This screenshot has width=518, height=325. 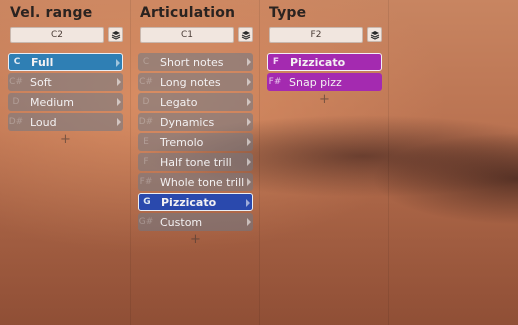 I want to click on list-item-short-notes: C Short notes, so click(x=195, y=62).